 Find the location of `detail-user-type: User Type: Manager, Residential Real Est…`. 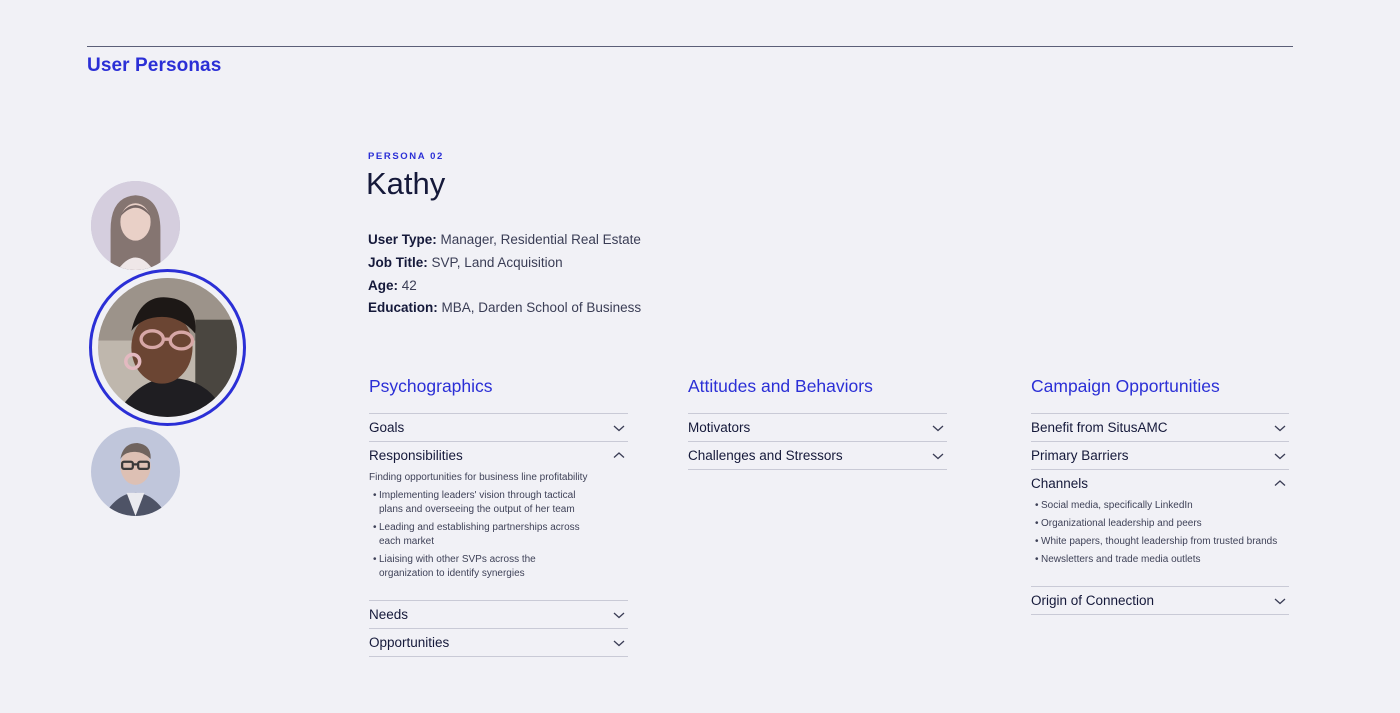

detail-user-type: User Type: Manager, Residential Real Est… is located at coordinates (504, 240).